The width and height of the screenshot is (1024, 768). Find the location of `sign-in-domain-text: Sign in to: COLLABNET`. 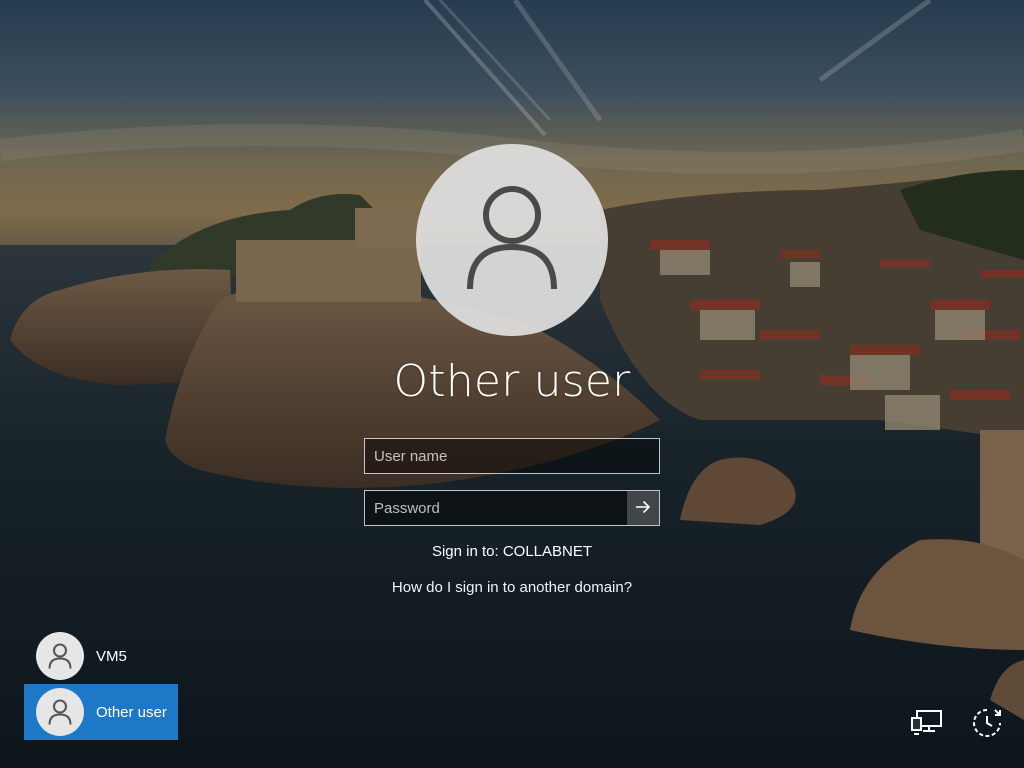

sign-in-domain-text: Sign in to: COLLABNET is located at coordinates (512, 551).